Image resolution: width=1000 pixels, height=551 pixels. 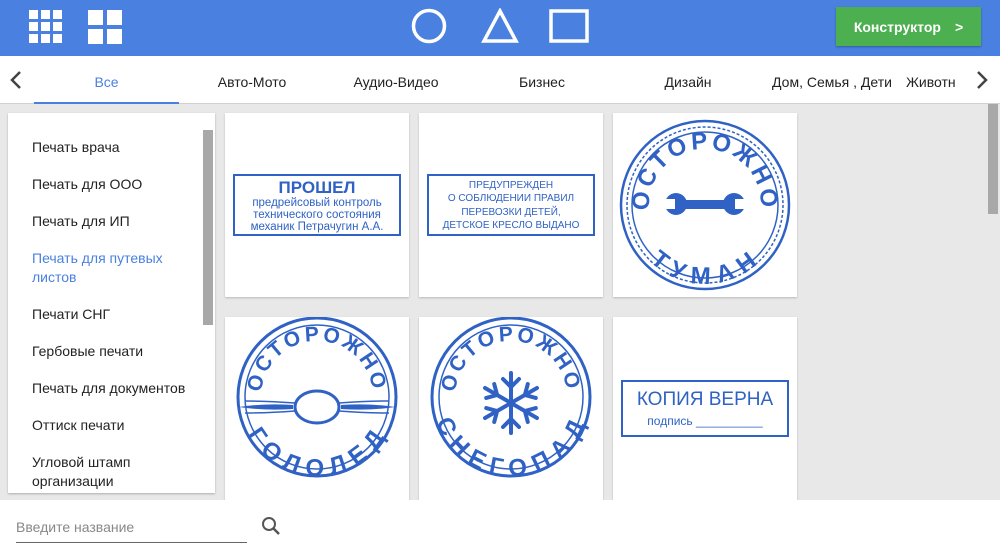 What do you see at coordinates (317, 452) in the screenshot?
I see `stamp-ice-bottom: ГОЛОЛЕД` at bounding box center [317, 452].